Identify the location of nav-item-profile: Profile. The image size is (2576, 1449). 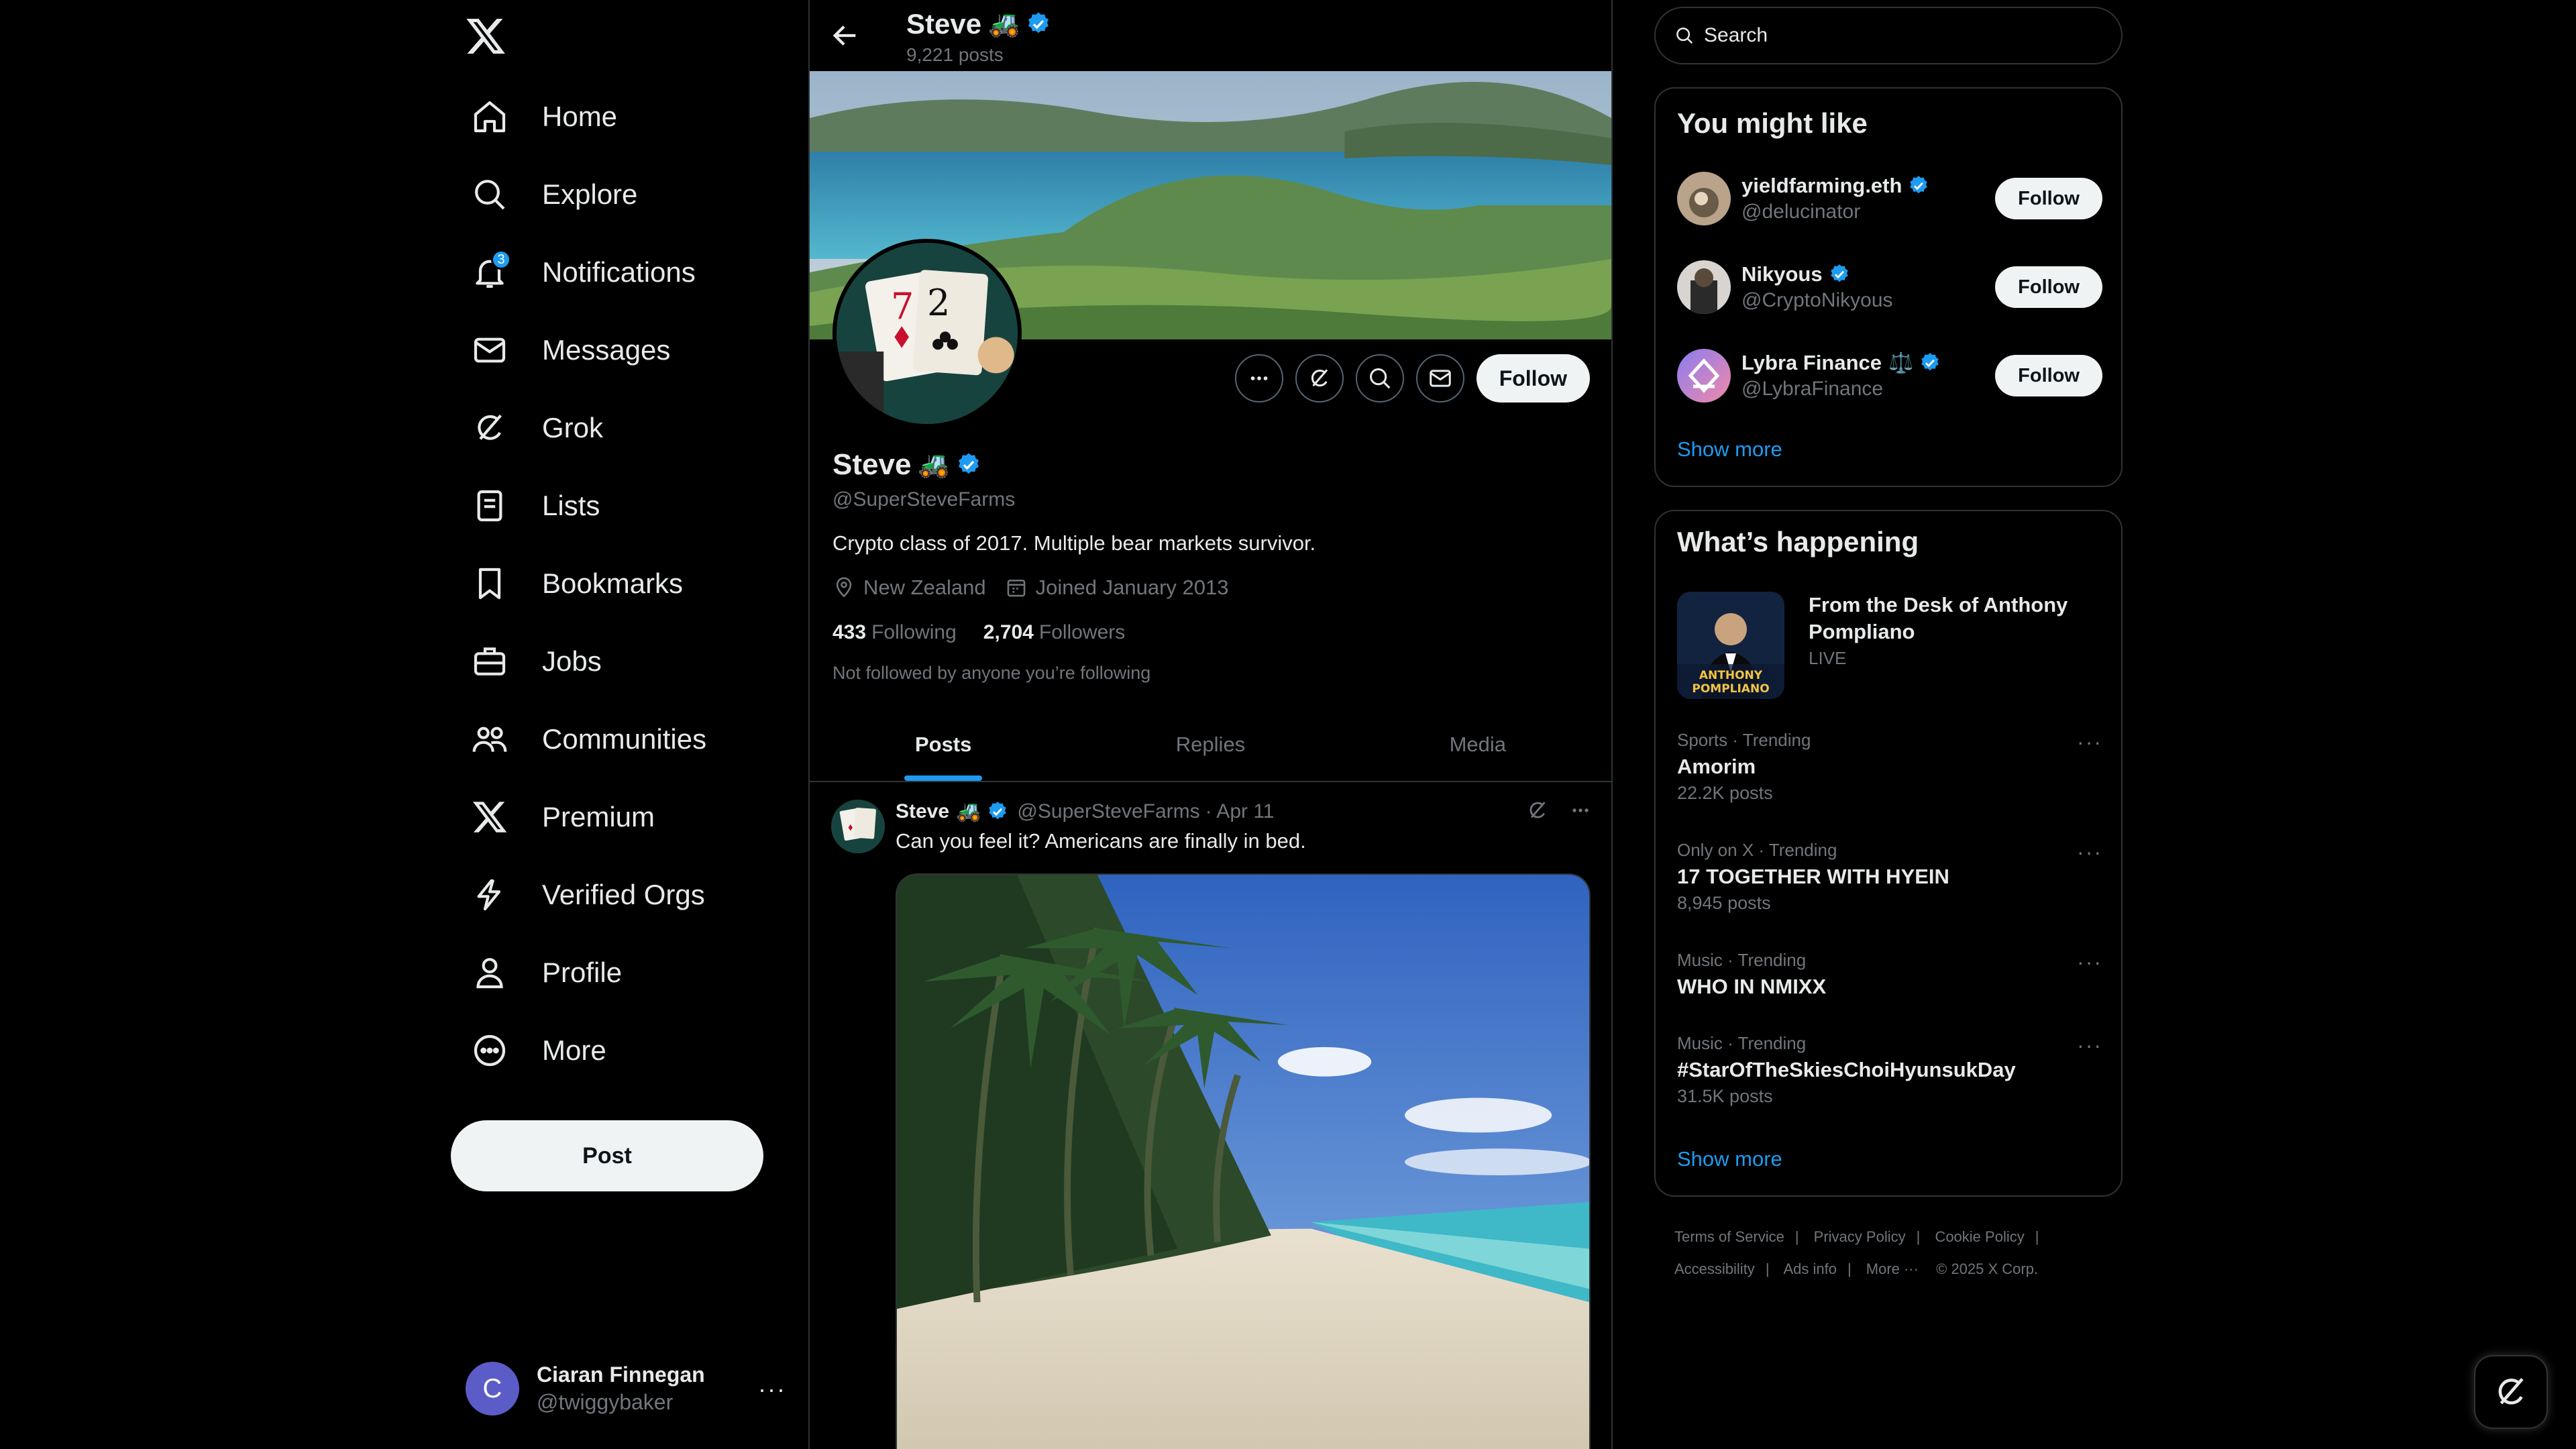
(588, 973).